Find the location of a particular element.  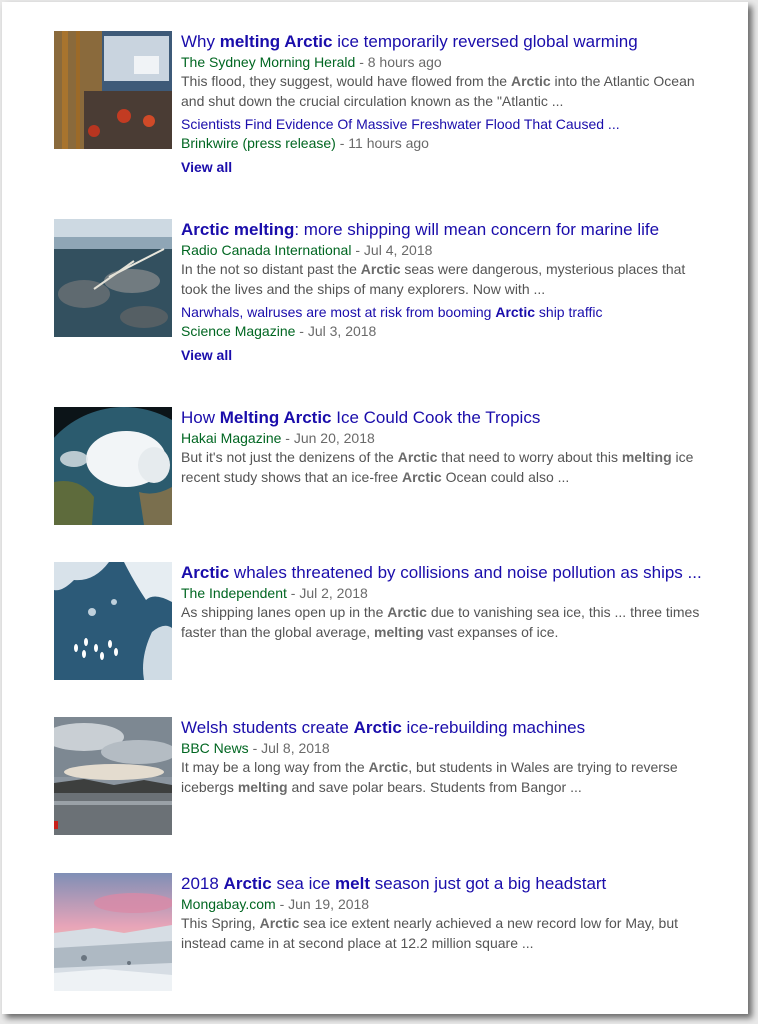

thumbnail-globe is located at coordinates (113, 466).